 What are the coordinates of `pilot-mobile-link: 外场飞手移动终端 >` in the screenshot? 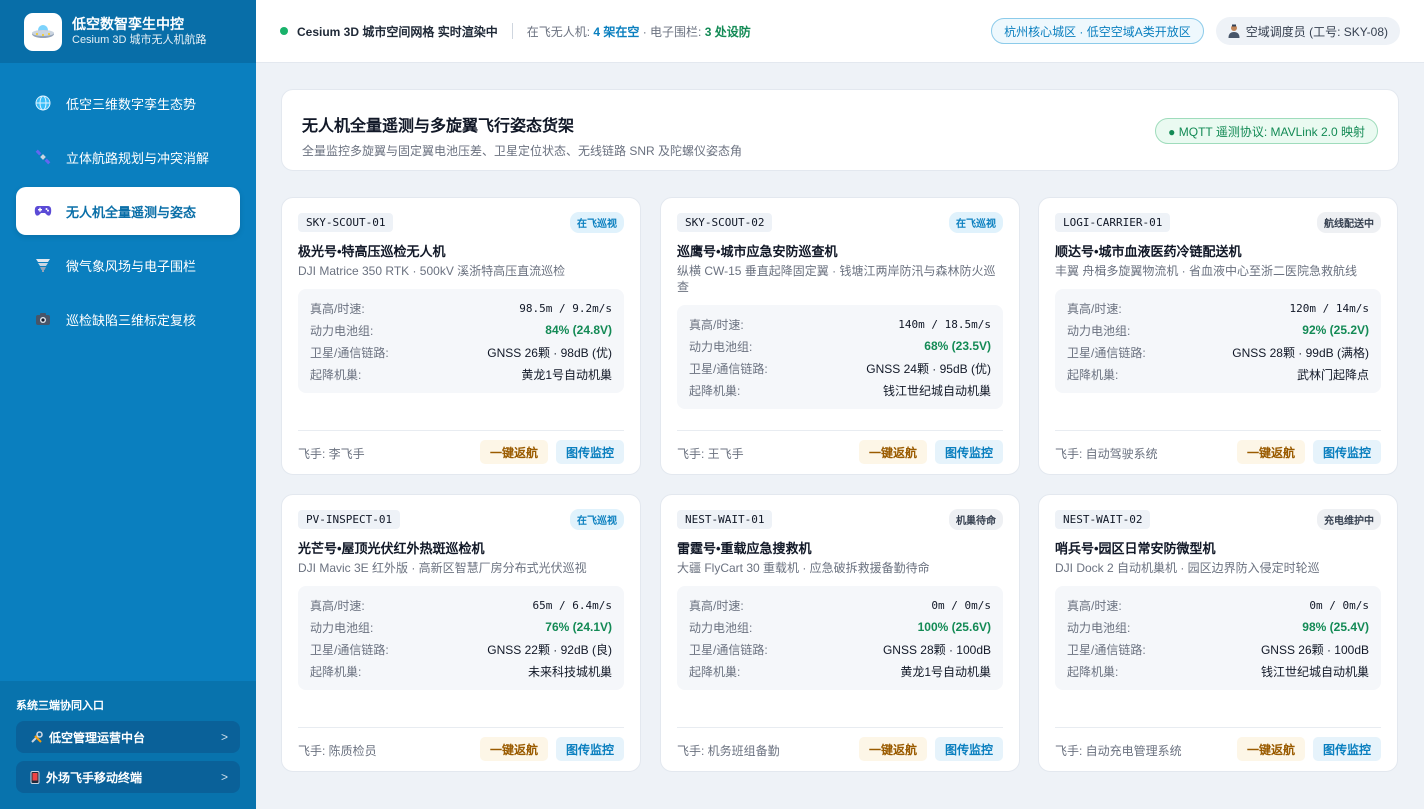 It's located at (128, 777).